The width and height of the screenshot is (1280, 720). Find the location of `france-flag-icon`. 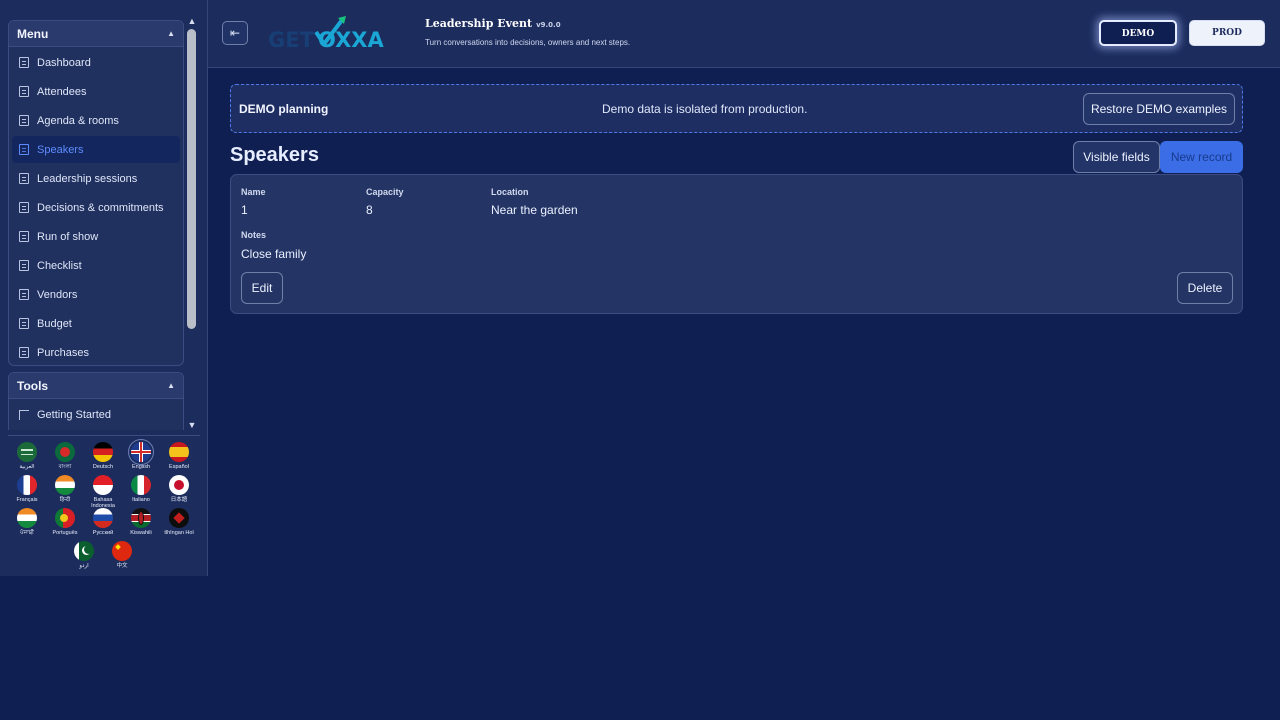

france-flag-icon is located at coordinates (27, 485).